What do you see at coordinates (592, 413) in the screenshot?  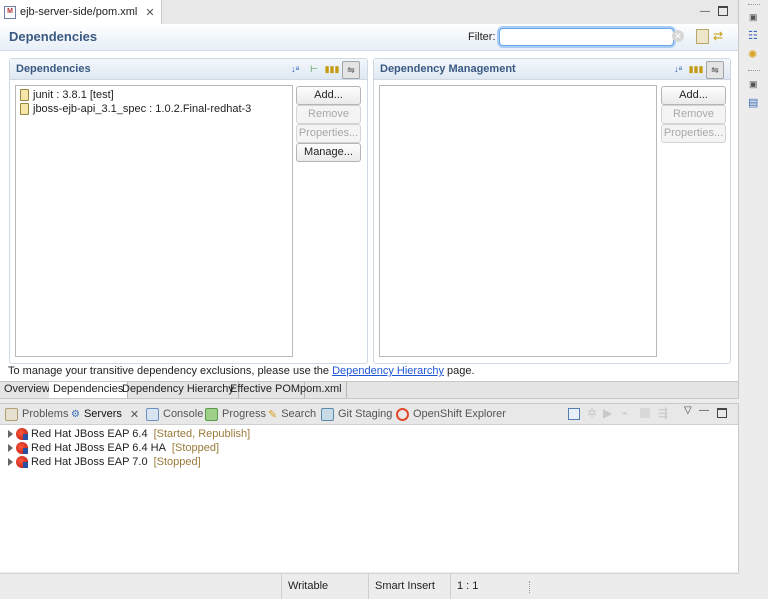 I see `debug-server-icon: ✲` at bounding box center [592, 413].